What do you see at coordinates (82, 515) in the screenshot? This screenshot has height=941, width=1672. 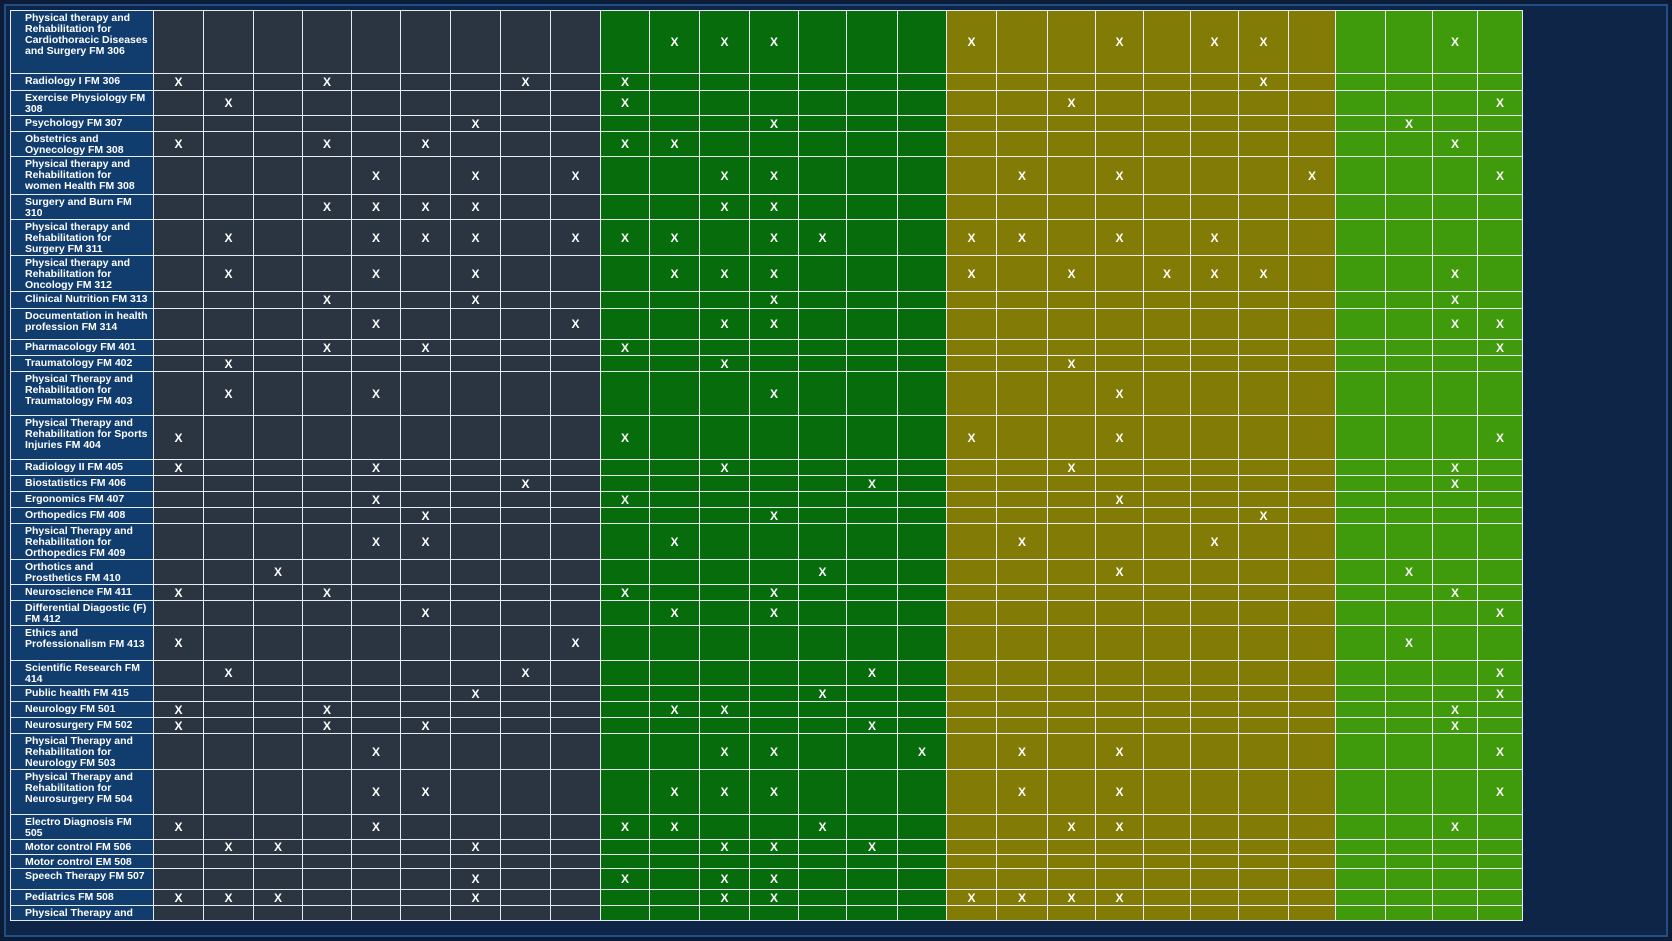 I see `course-name-cell: Orthopedics FM 408` at bounding box center [82, 515].